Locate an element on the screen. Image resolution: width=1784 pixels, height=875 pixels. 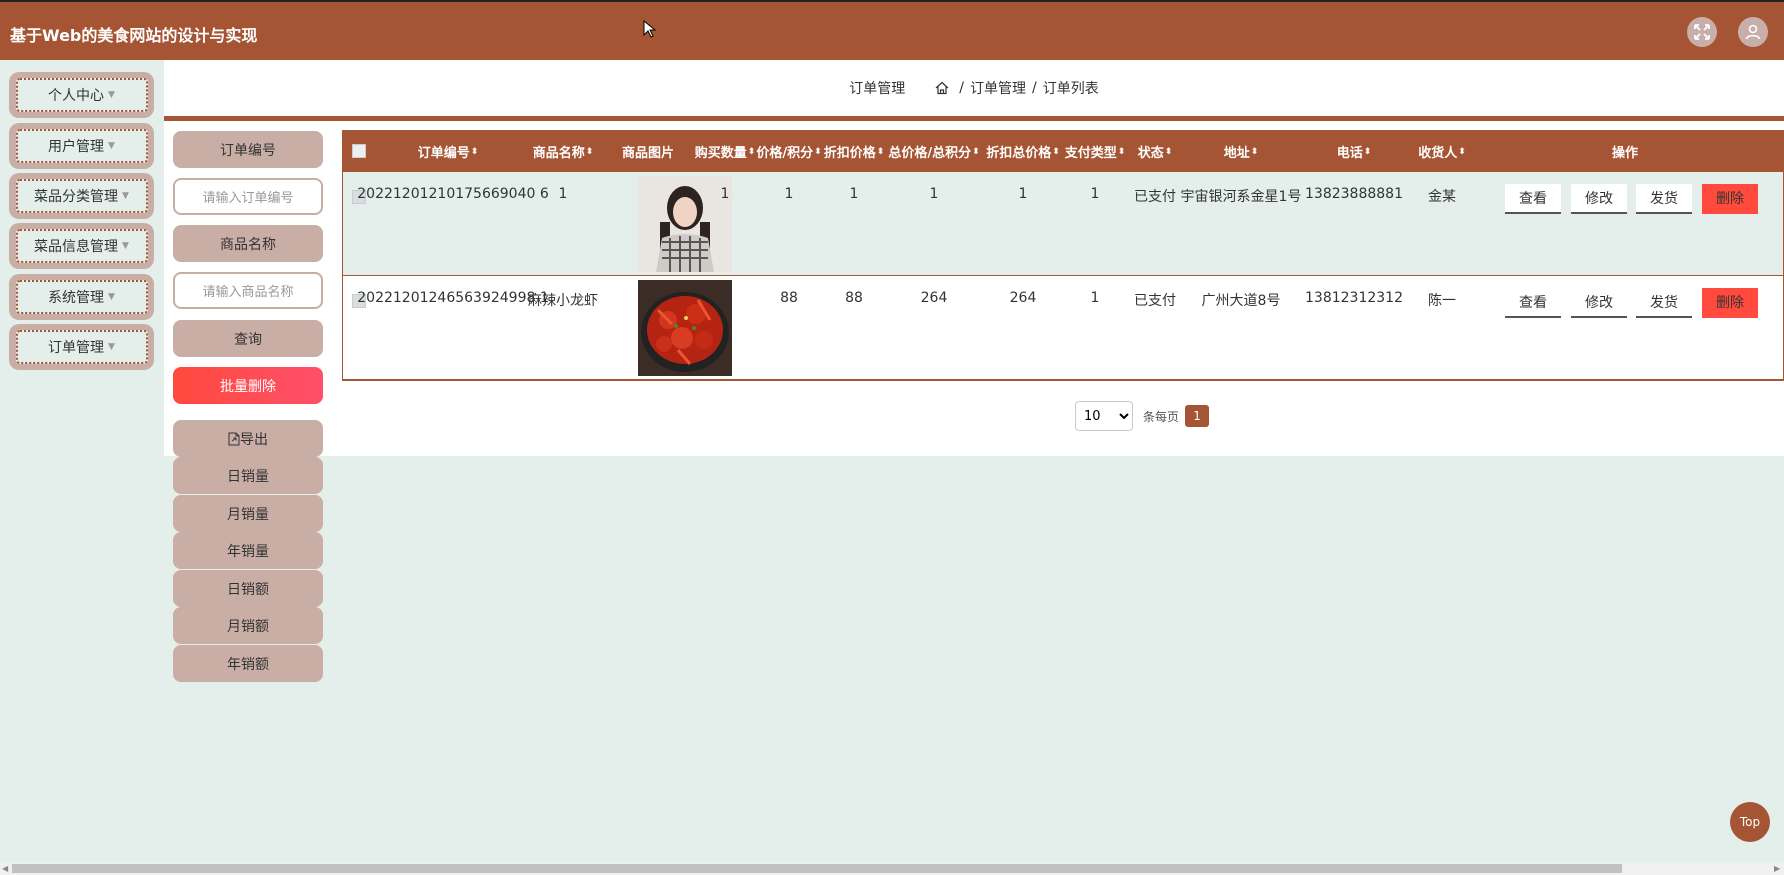
order-no-input: 请输入订单编号 is located at coordinates (248, 196).